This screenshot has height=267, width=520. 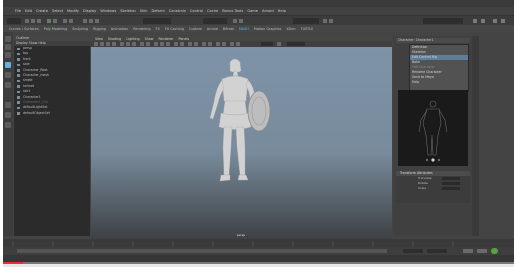 I want to click on outliner-item-label: Character_mesh, so click(x=36, y=74).